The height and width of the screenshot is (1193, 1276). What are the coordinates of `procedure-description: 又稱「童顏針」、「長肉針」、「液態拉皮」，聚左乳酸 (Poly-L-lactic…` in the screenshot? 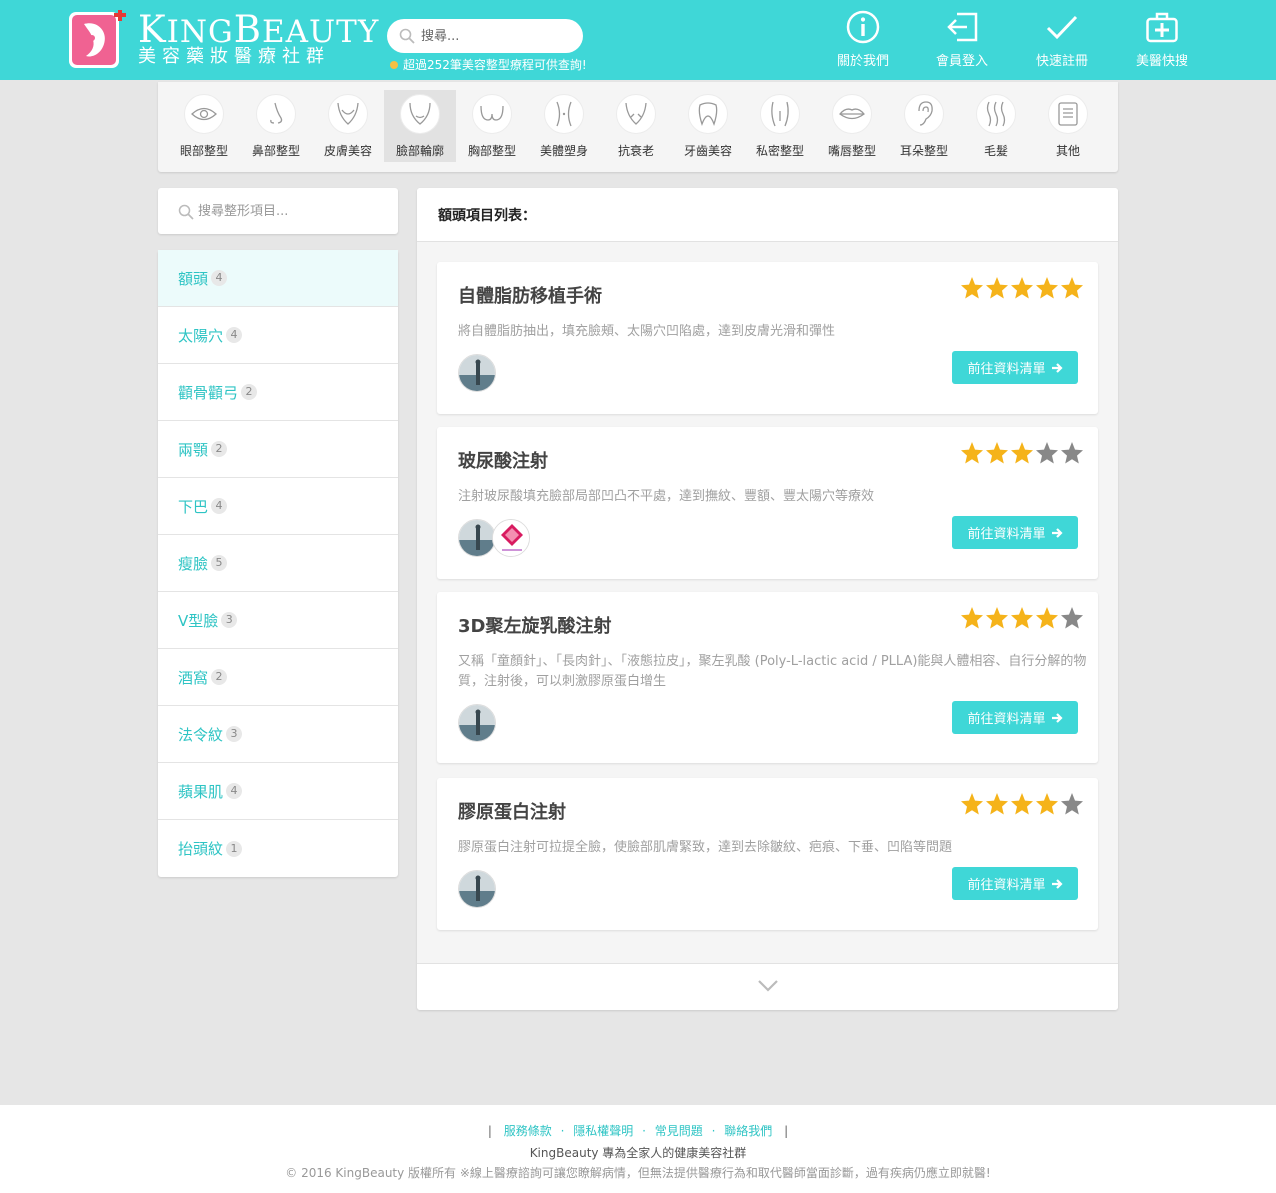 It's located at (772, 671).